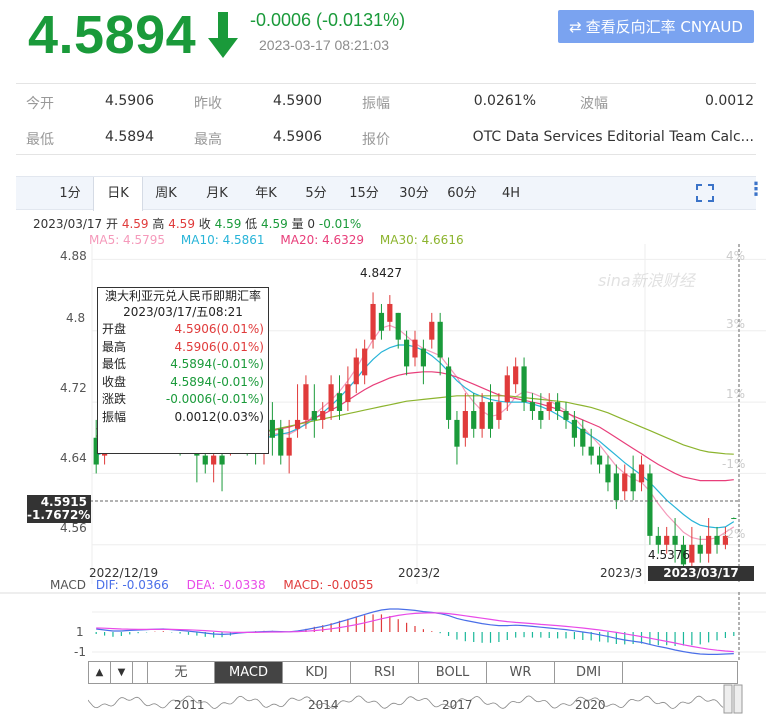  Describe the element at coordinates (114, 346) in the screenshot. I see `tooltip-label: 最高` at that location.